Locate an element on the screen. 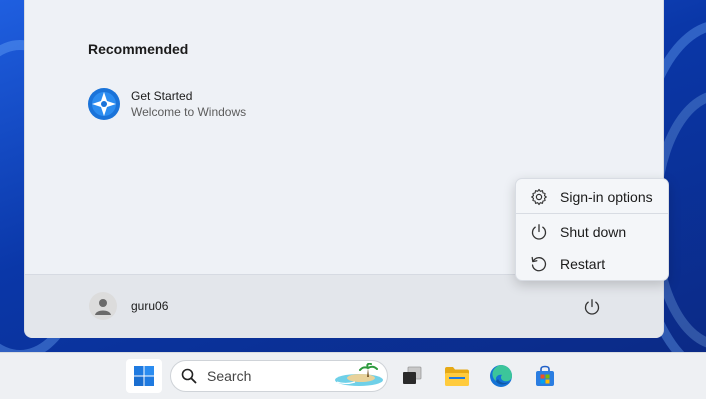  power-button is located at coordinates (592, 307).